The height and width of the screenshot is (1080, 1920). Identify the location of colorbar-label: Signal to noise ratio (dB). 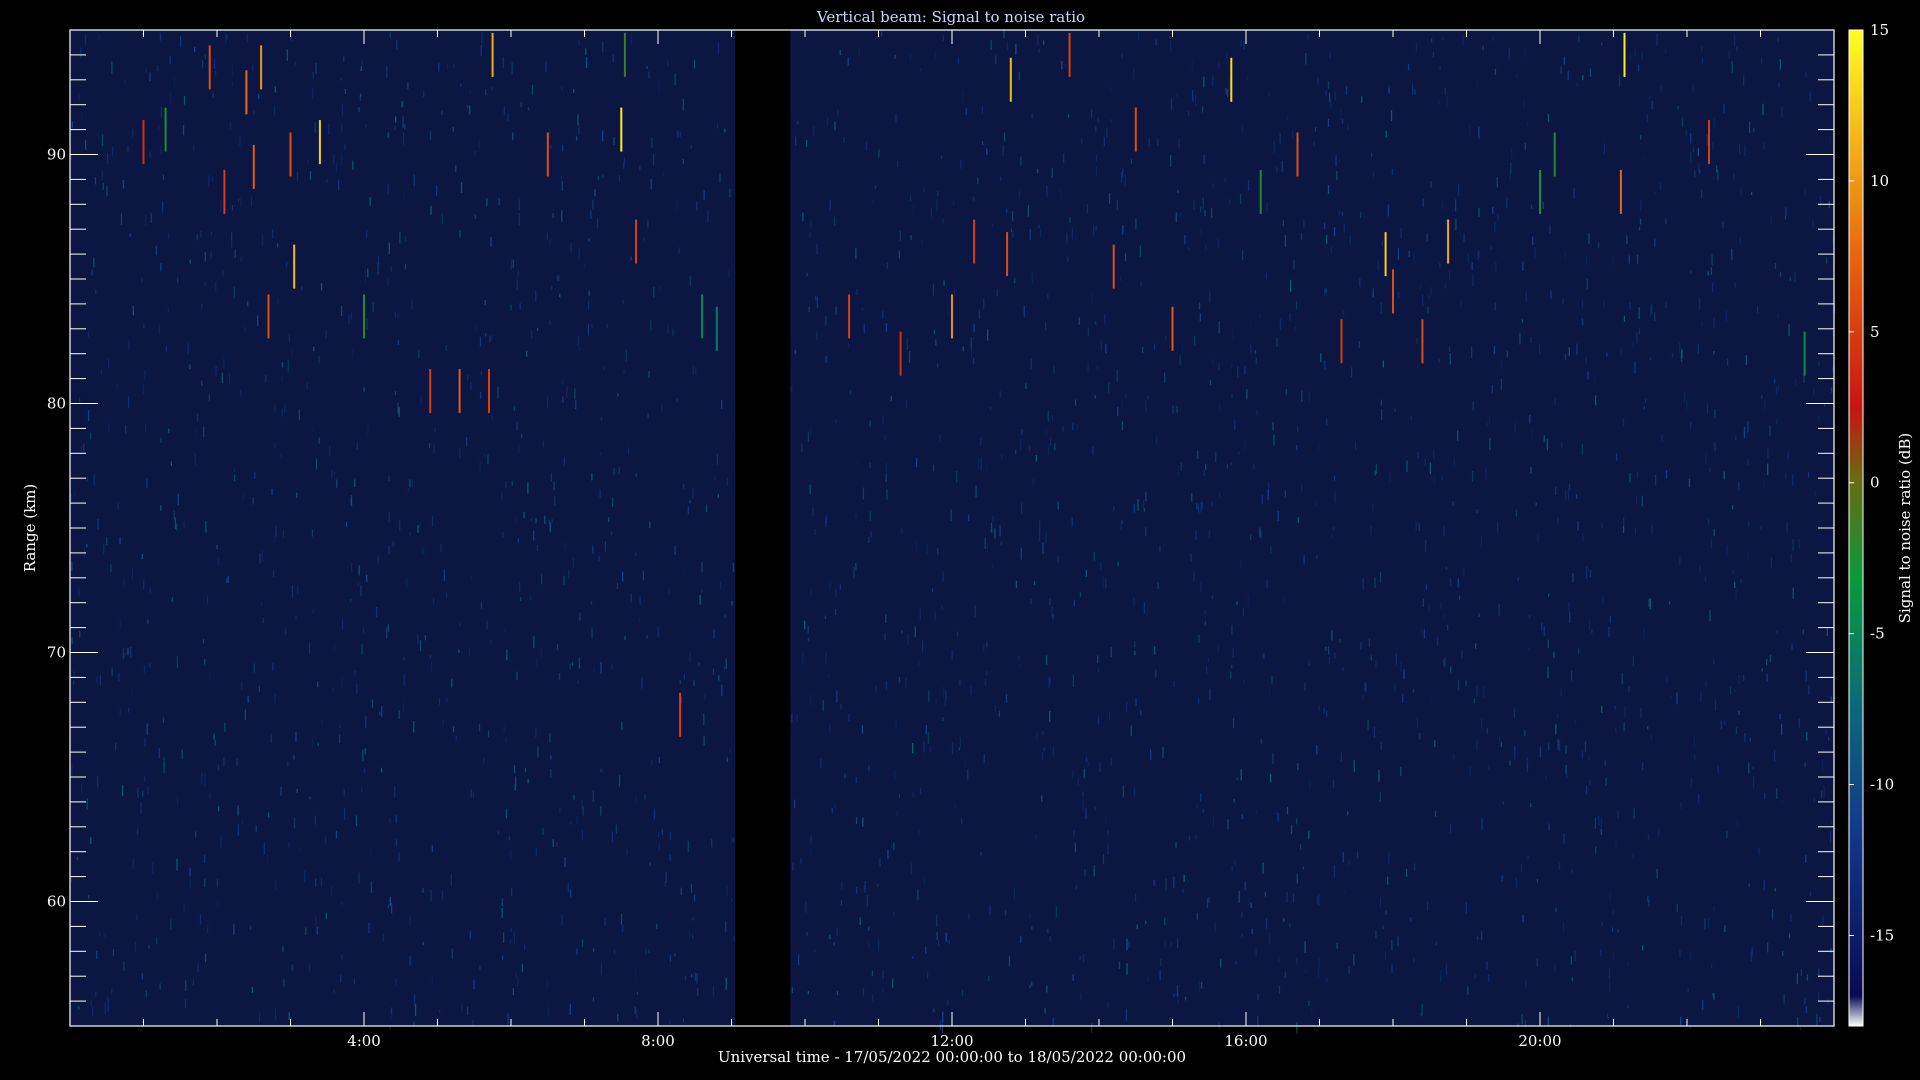
(1905, 528).